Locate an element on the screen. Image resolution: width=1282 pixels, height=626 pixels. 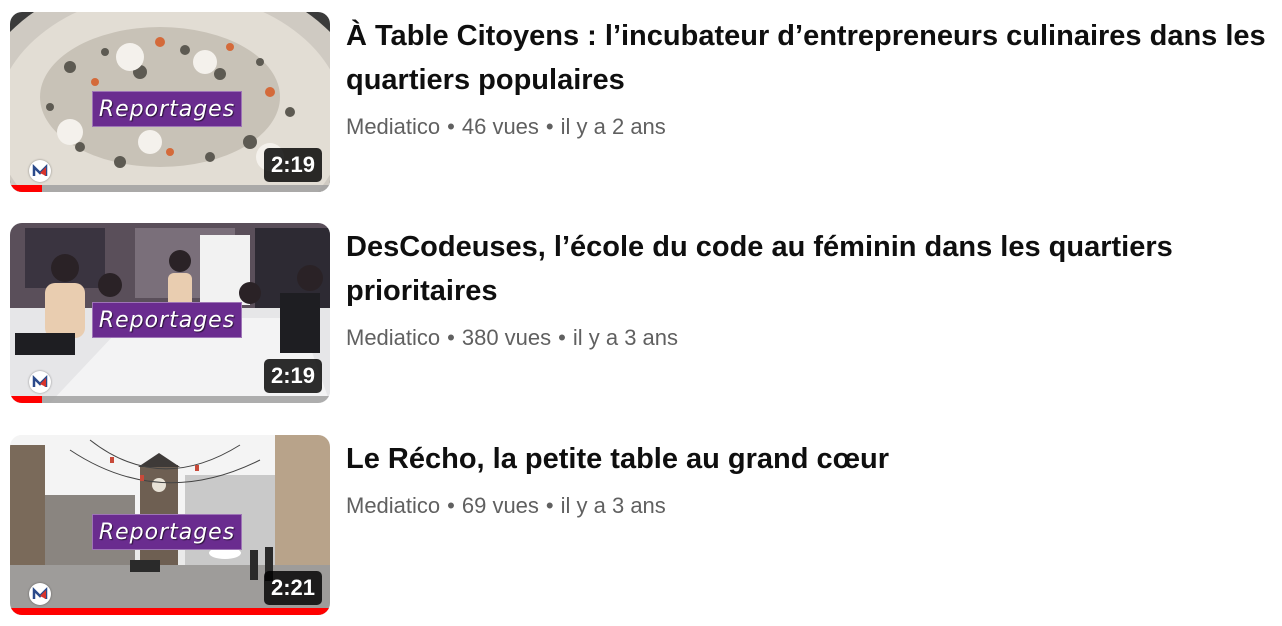
view-count: 69 vues is located at coordinates (500, 505).